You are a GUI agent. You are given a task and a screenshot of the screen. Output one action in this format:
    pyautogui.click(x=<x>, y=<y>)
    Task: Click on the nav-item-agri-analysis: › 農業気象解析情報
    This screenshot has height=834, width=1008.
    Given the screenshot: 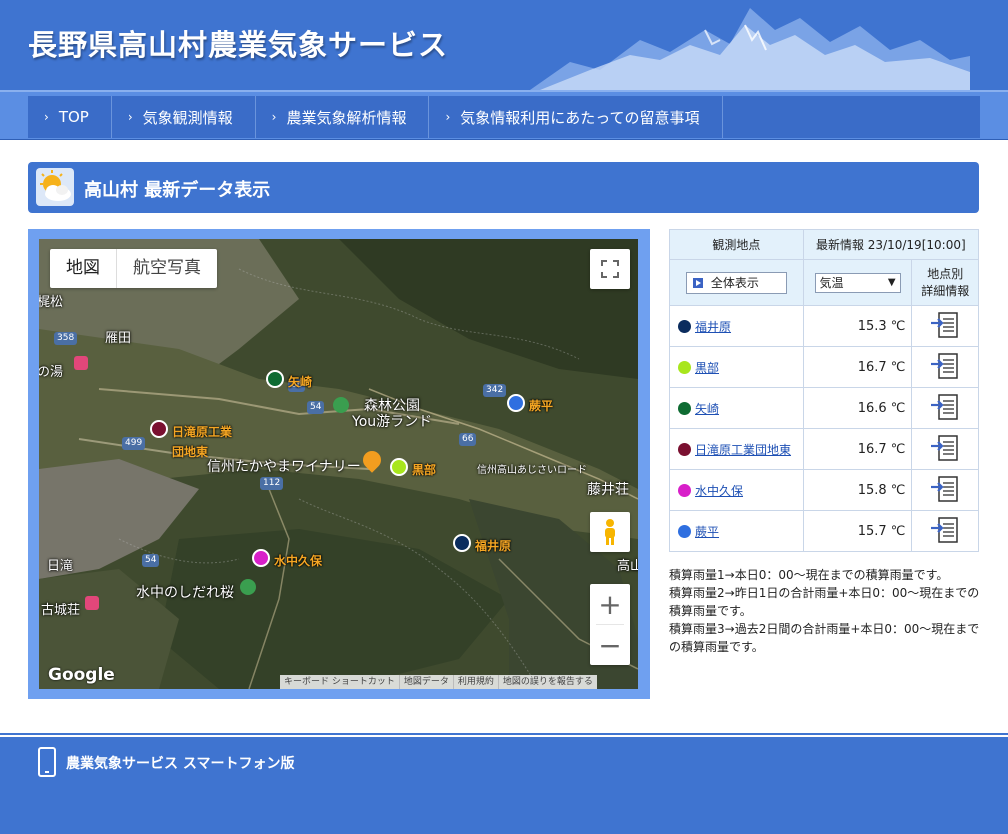 What is the action you would take?
    pyautogui.click(x=343, y=117)
    